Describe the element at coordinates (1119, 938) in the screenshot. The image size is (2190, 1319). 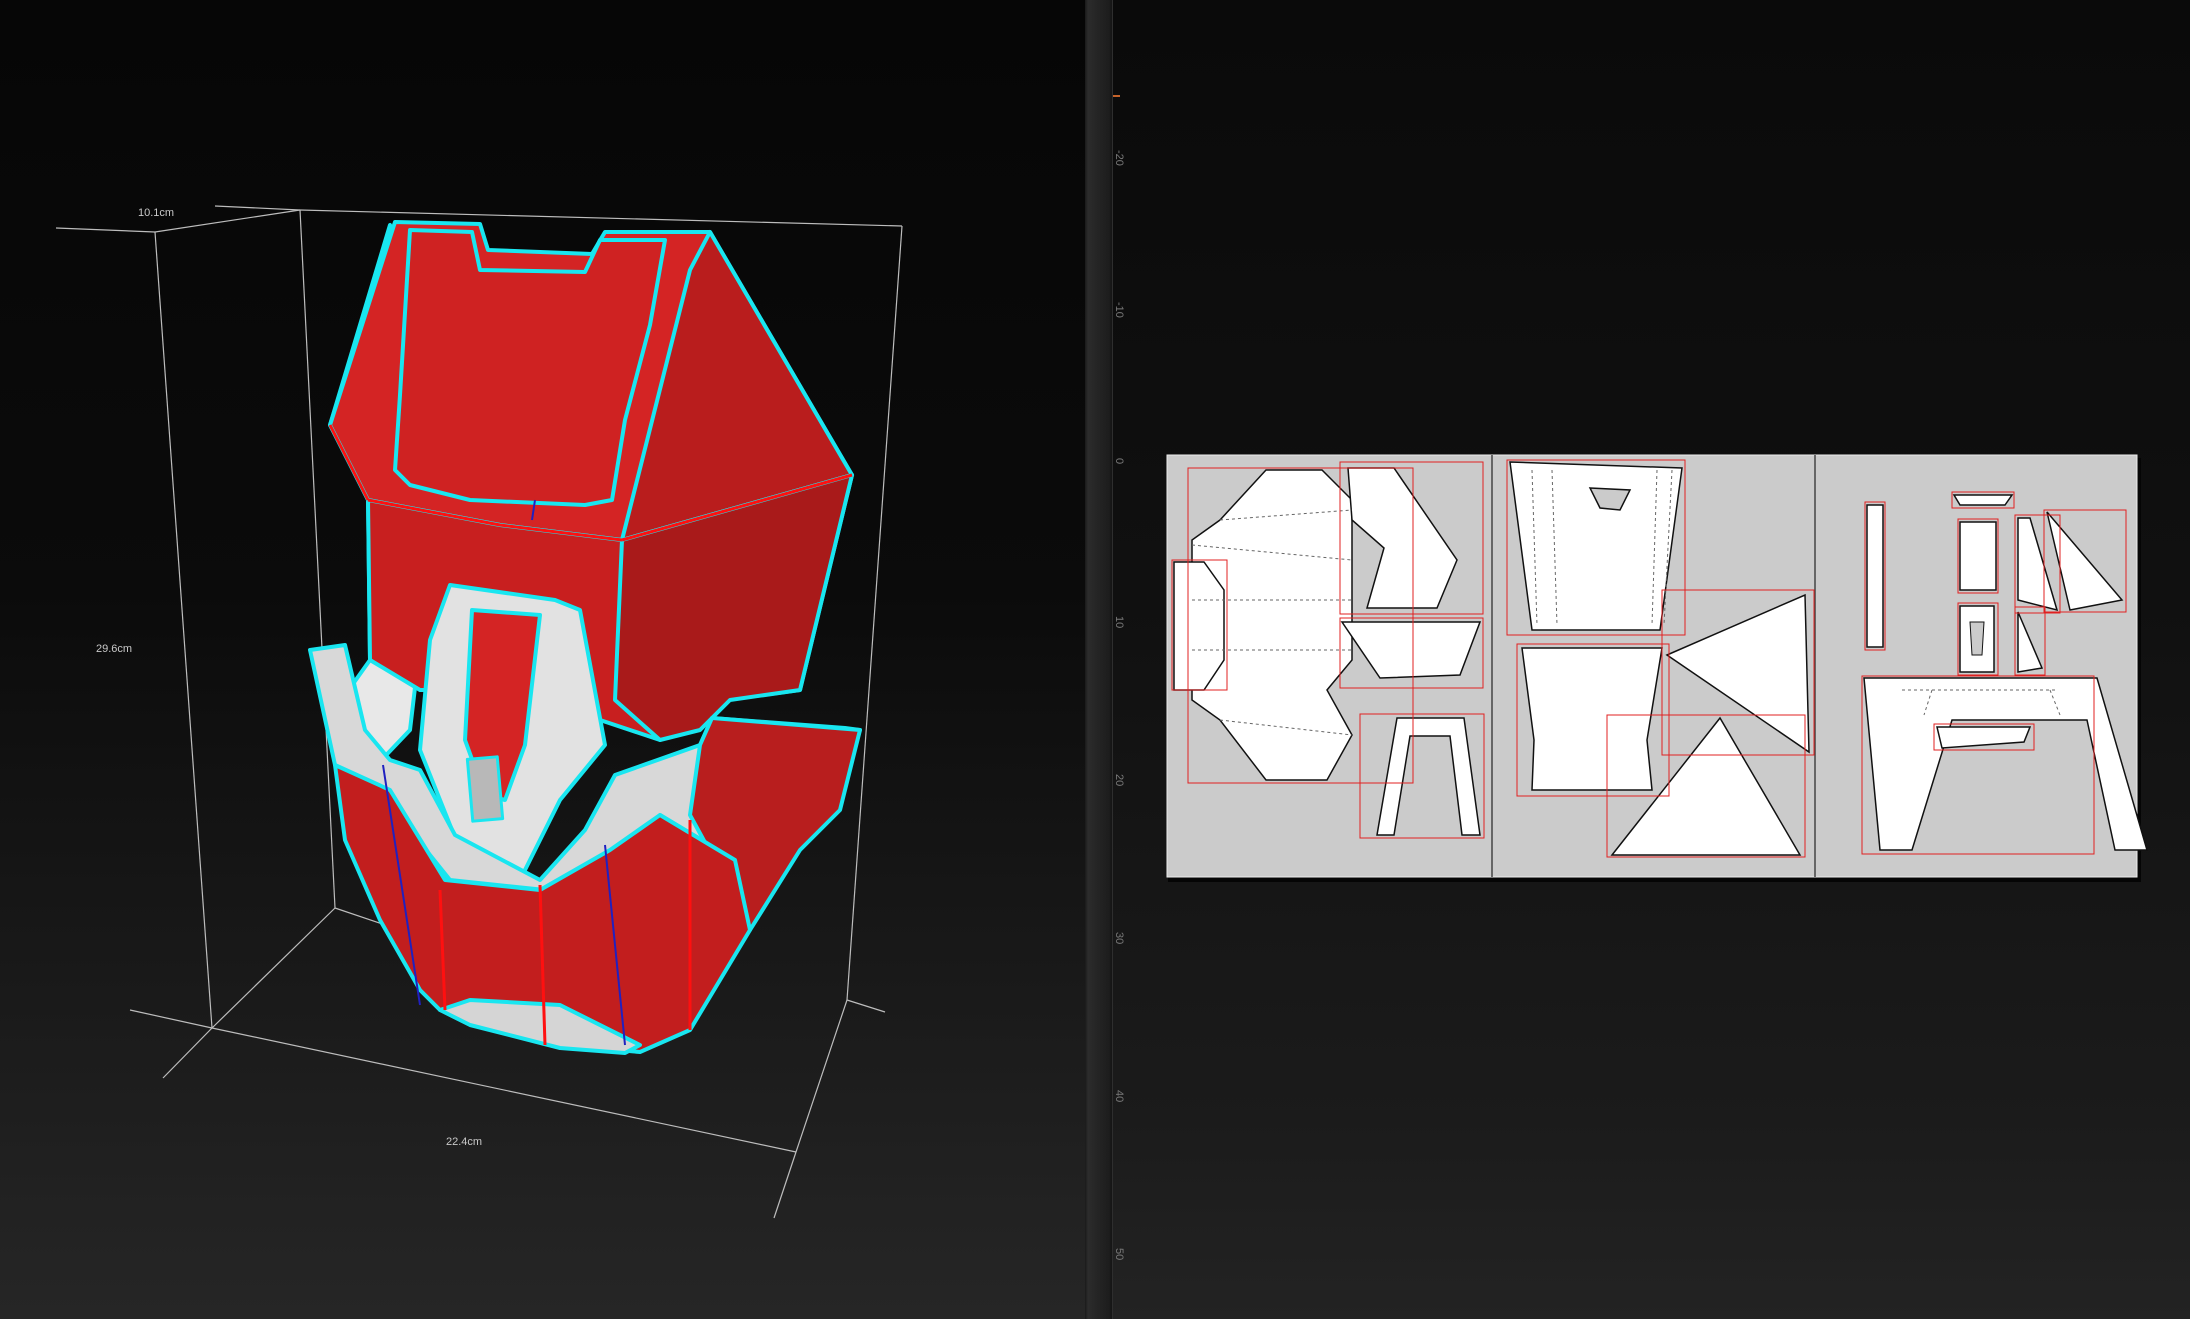
I see `ruler-label-30: 30` at that location.